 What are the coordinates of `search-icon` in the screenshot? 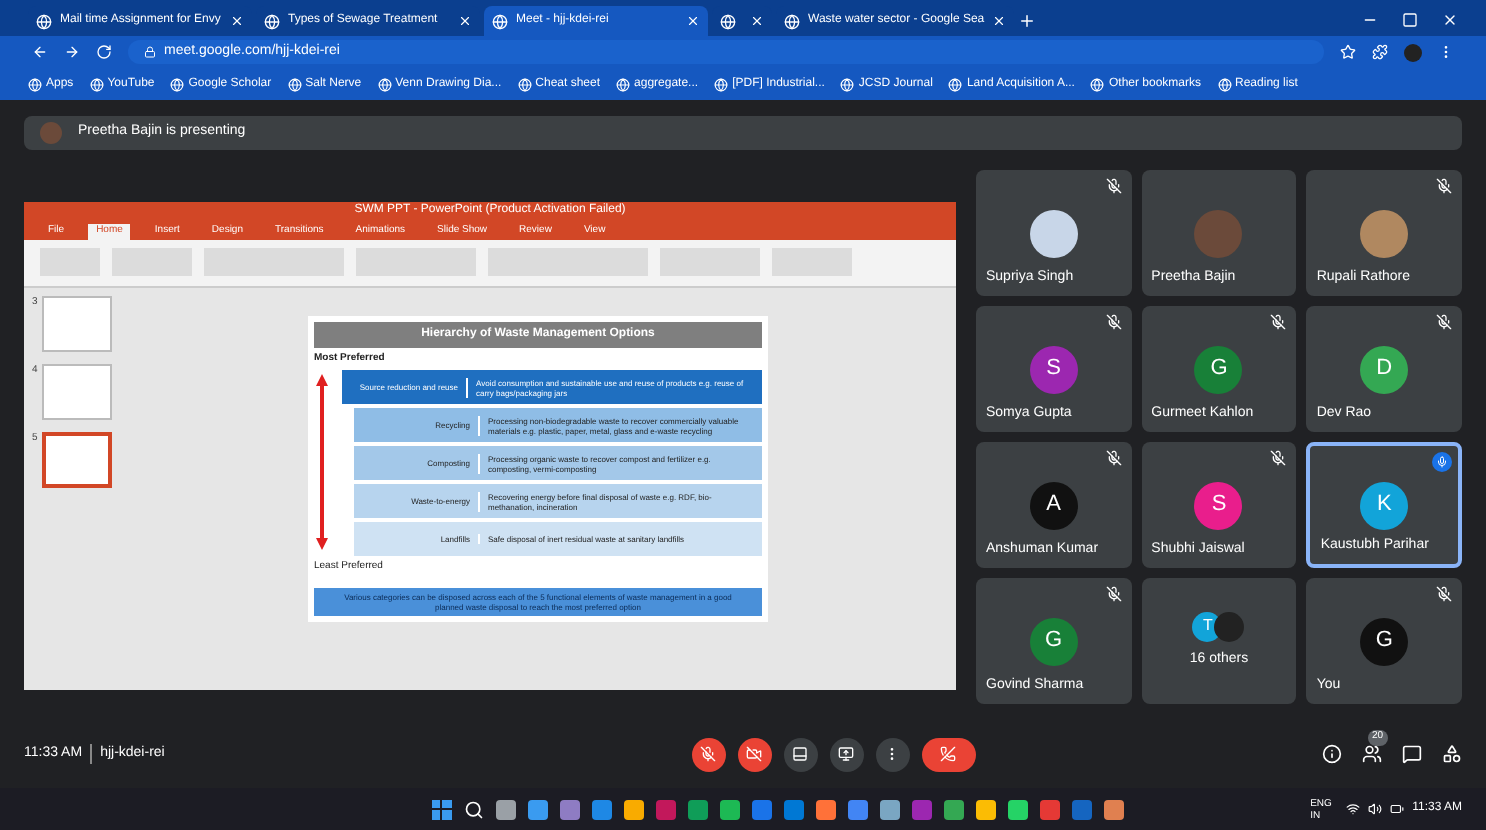 It's located at (473, 809).